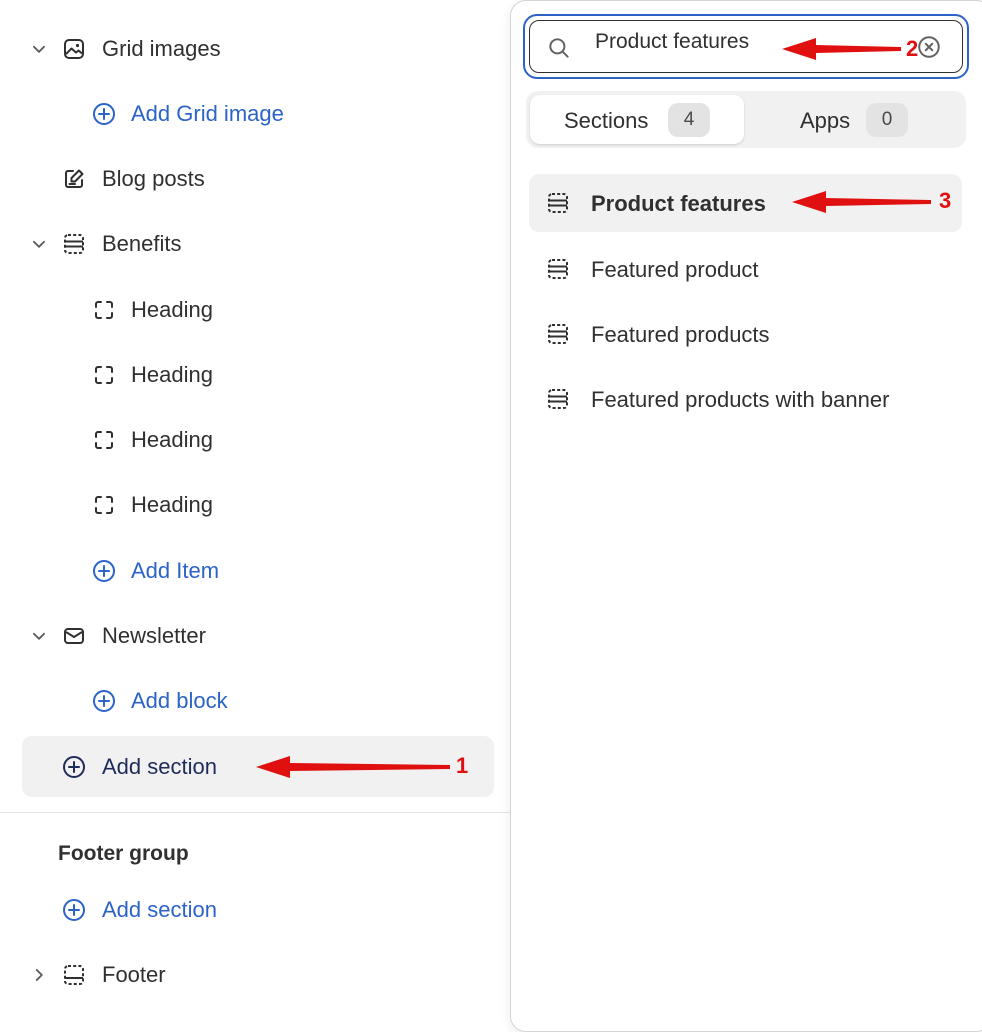 The image size is (982, 1032). What do you see at coordinates (462, 765) in the screenshot?
I see `annotation-number-1: 1` at bounding box center [462, 765].